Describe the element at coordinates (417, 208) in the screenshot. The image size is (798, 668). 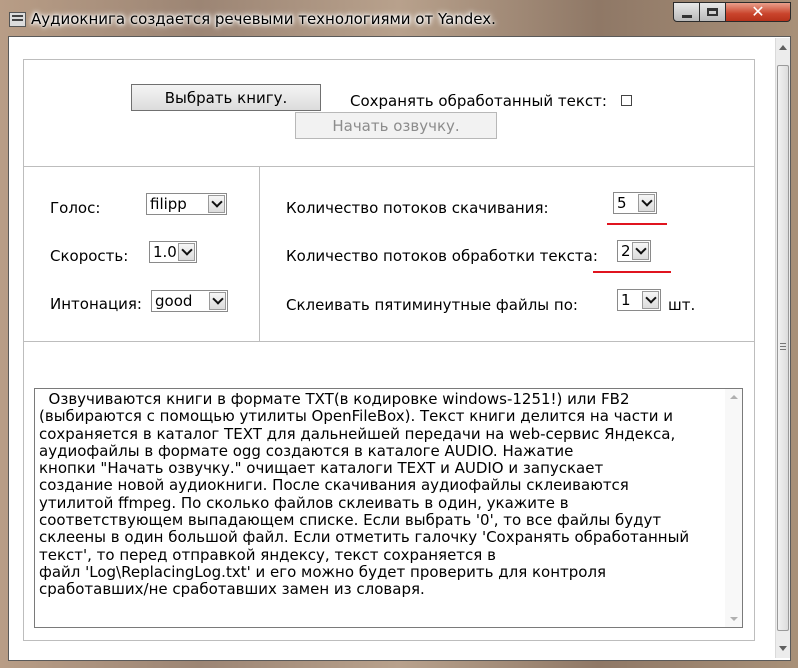
I see `download-threads-label: Количество потоков скачивания:` at that location.